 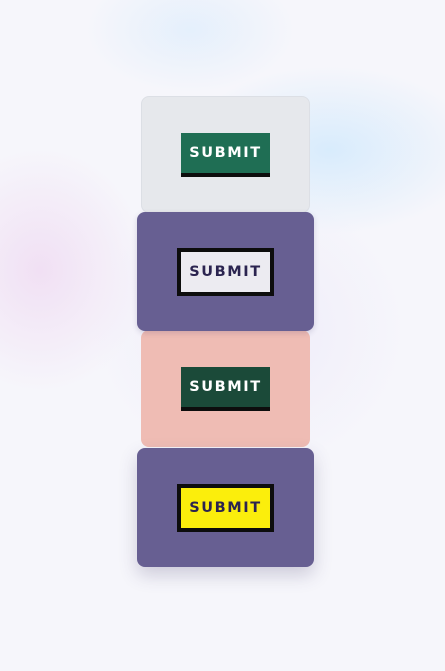 I want to click on button-variant-card-1: SUBMIT, so click(x=225, y=154).